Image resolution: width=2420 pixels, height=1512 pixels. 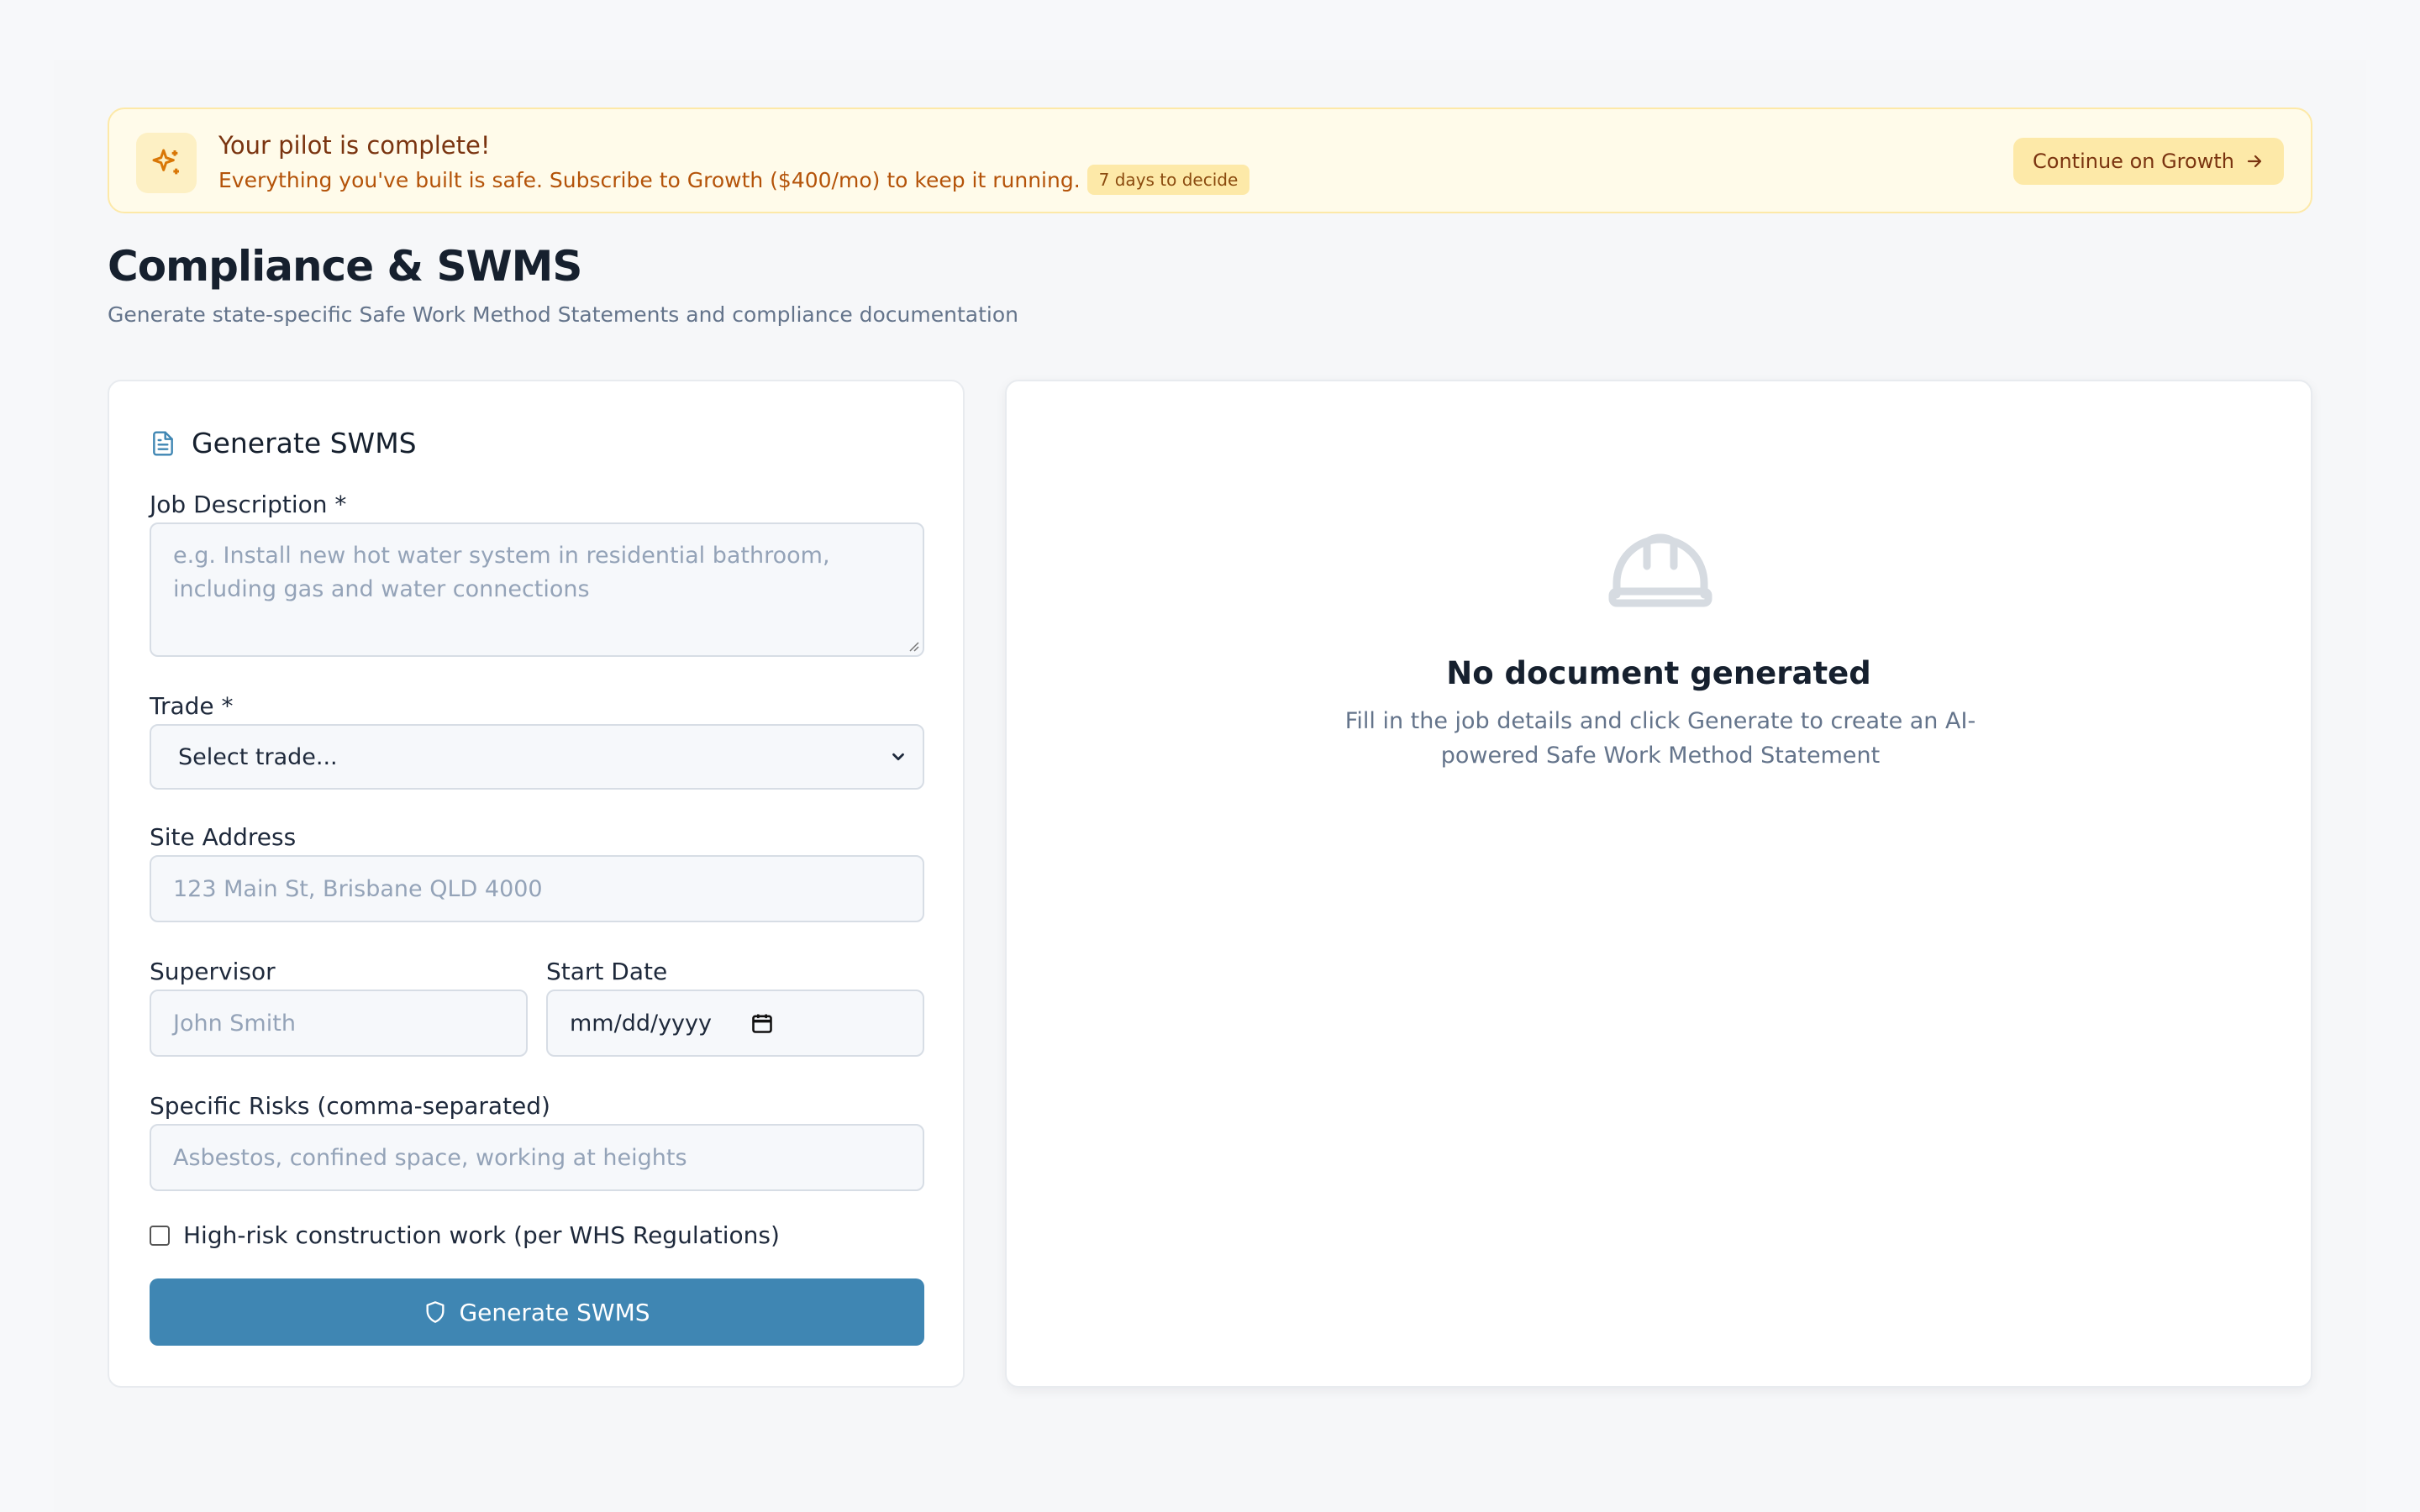 I want to click on card-title: Generate SWMS, so click(x=304, y=443).